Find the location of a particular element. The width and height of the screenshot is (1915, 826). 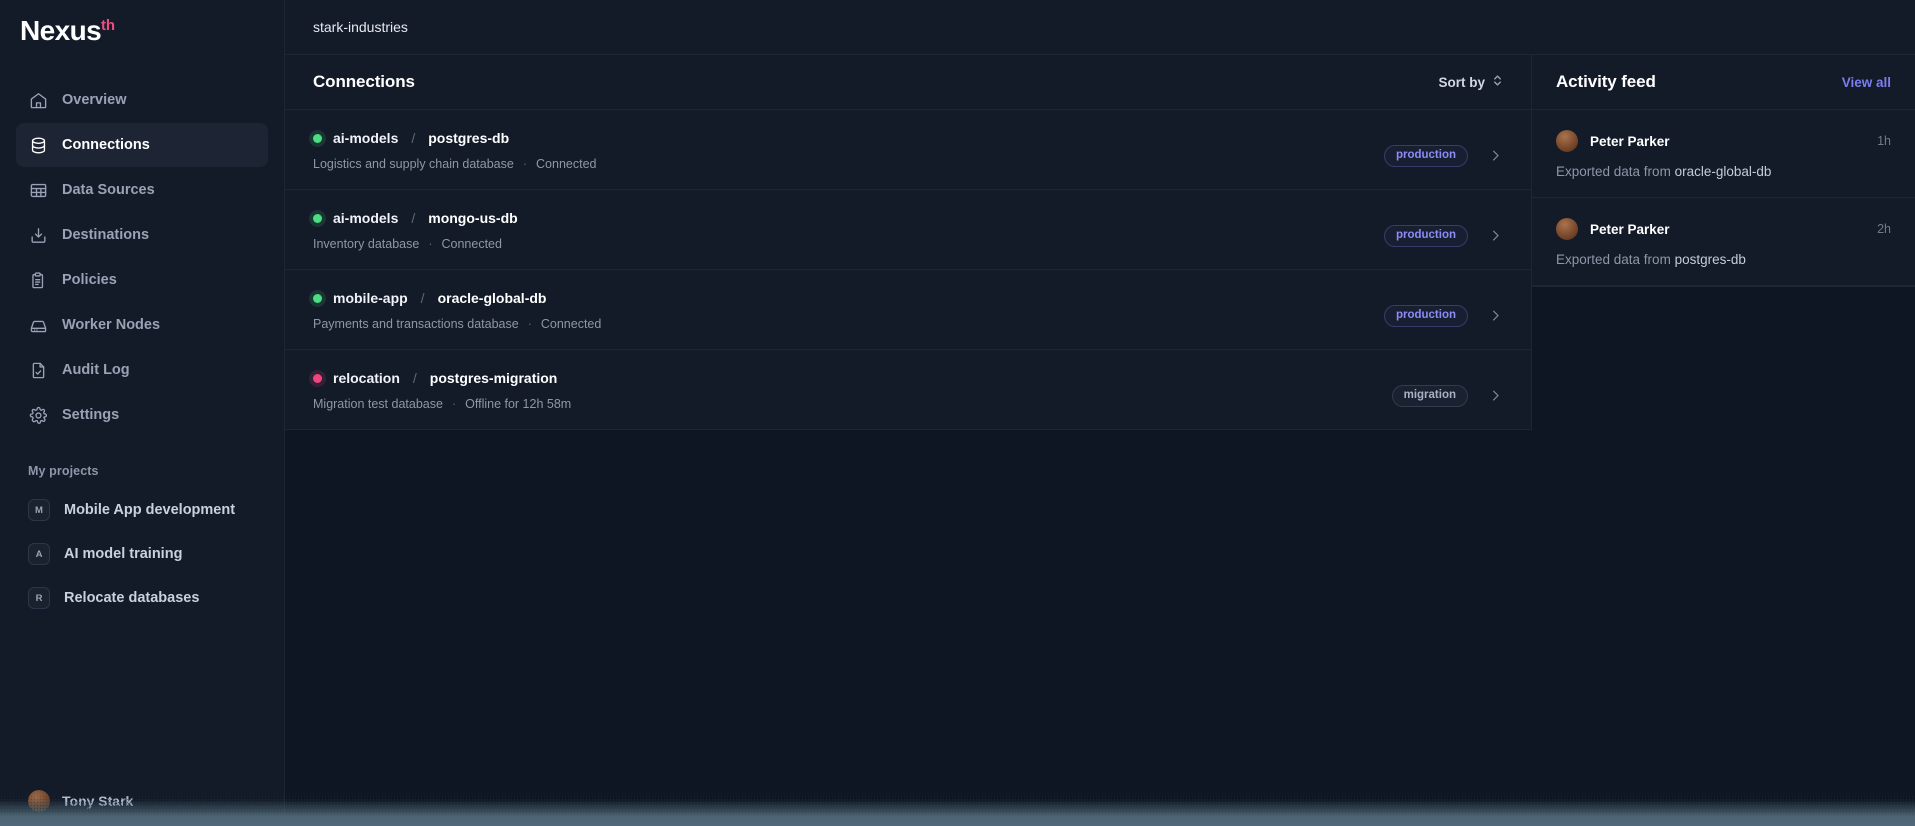

activity-action: Exported data from is located at coordinates (1613, 259).